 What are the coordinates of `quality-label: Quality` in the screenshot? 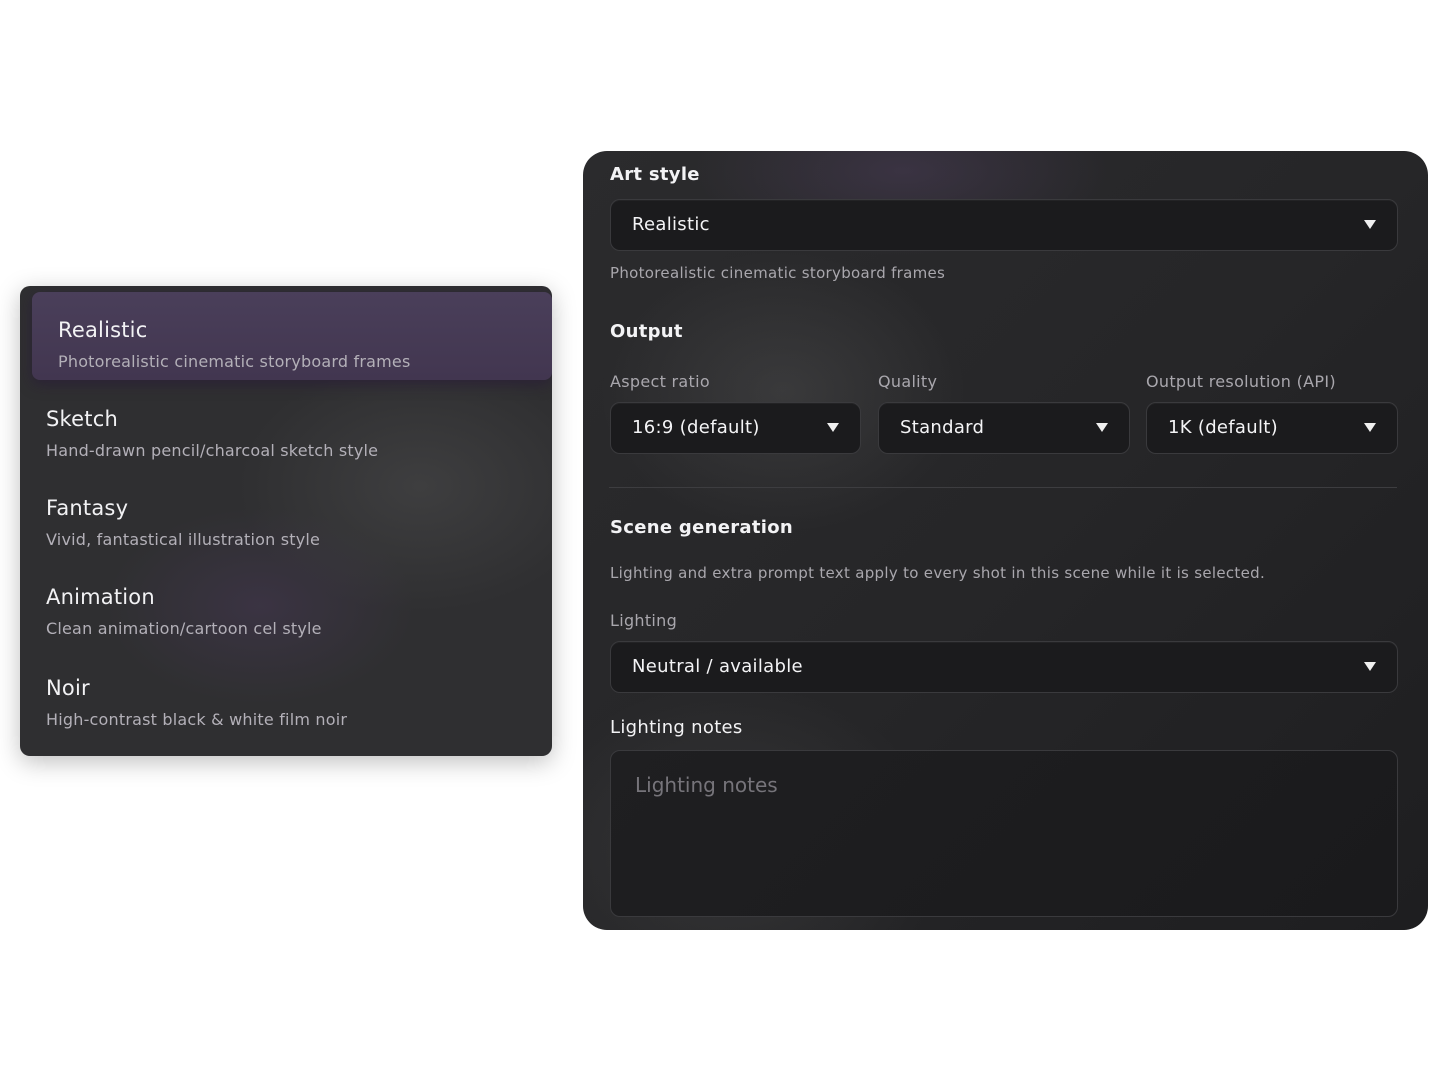 It's located at (908, 381).